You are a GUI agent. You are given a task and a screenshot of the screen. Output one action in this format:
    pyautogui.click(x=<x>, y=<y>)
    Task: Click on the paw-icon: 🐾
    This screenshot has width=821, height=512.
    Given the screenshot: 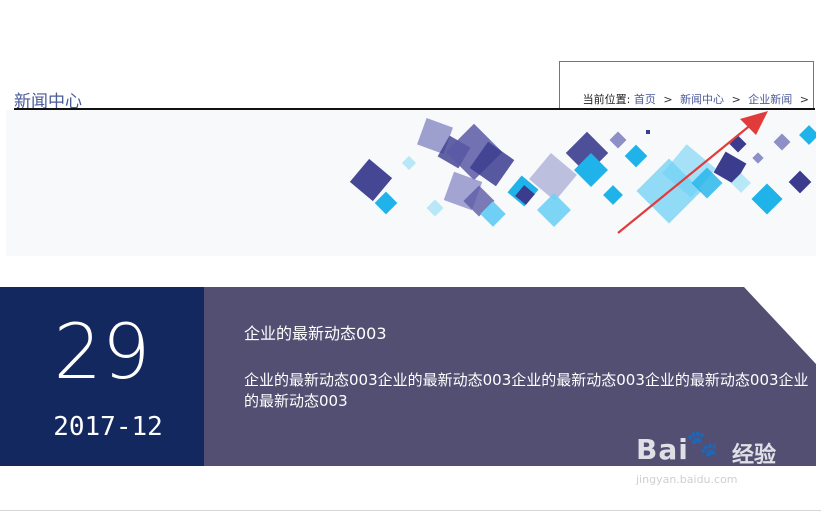 What is the action you would take?
    pyautogui.click(x=702, y=444)
    